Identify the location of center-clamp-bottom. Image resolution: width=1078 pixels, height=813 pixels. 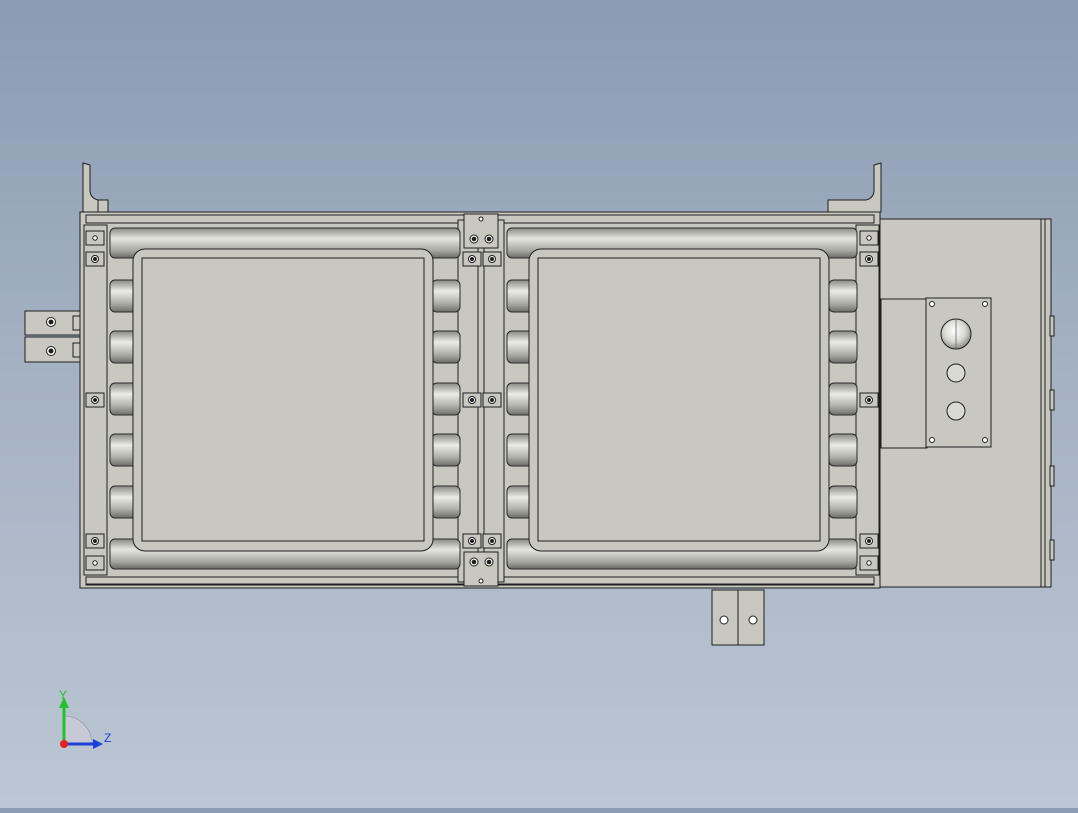
(481, 569).